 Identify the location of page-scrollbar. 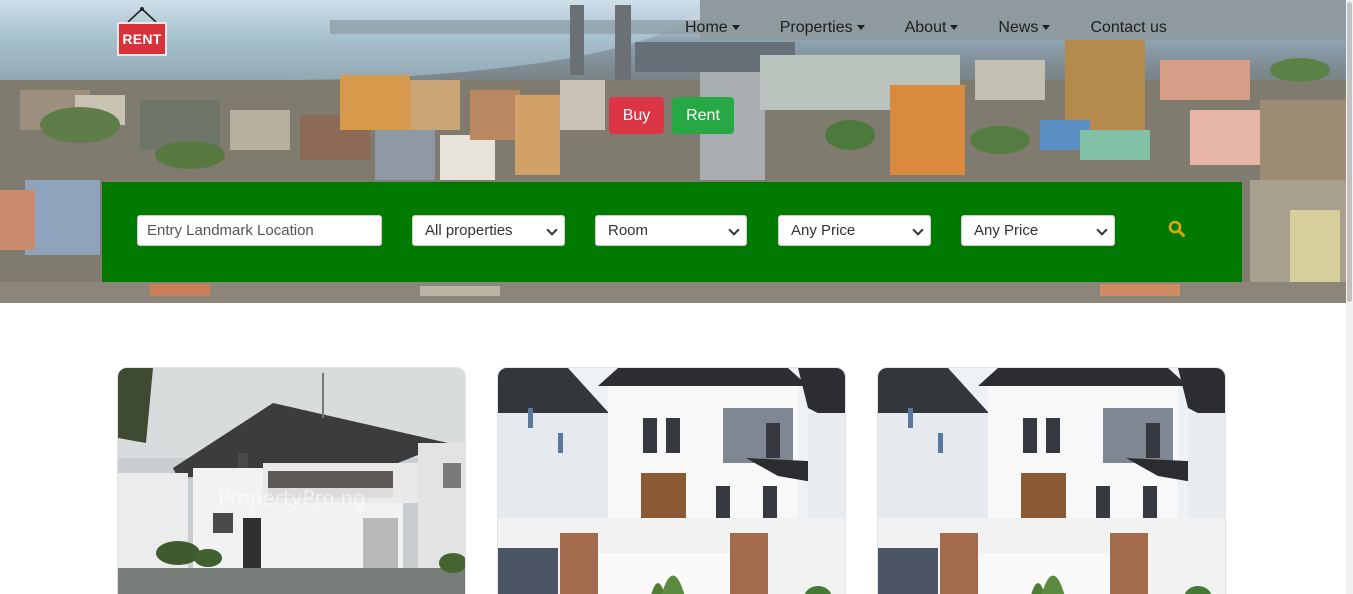
(1349, 297).